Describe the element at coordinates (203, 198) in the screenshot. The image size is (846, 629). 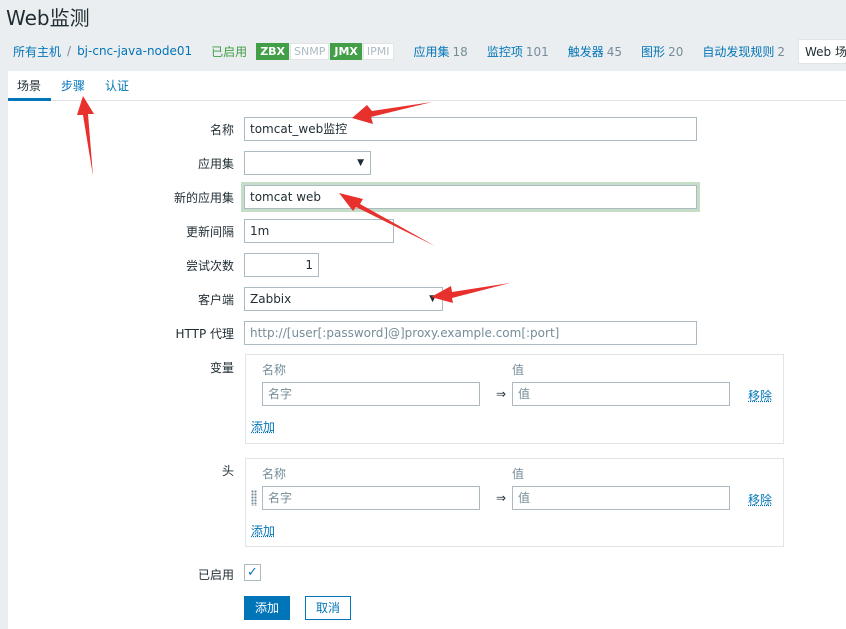
I see `new-application-label: 新的应用集` at that location.